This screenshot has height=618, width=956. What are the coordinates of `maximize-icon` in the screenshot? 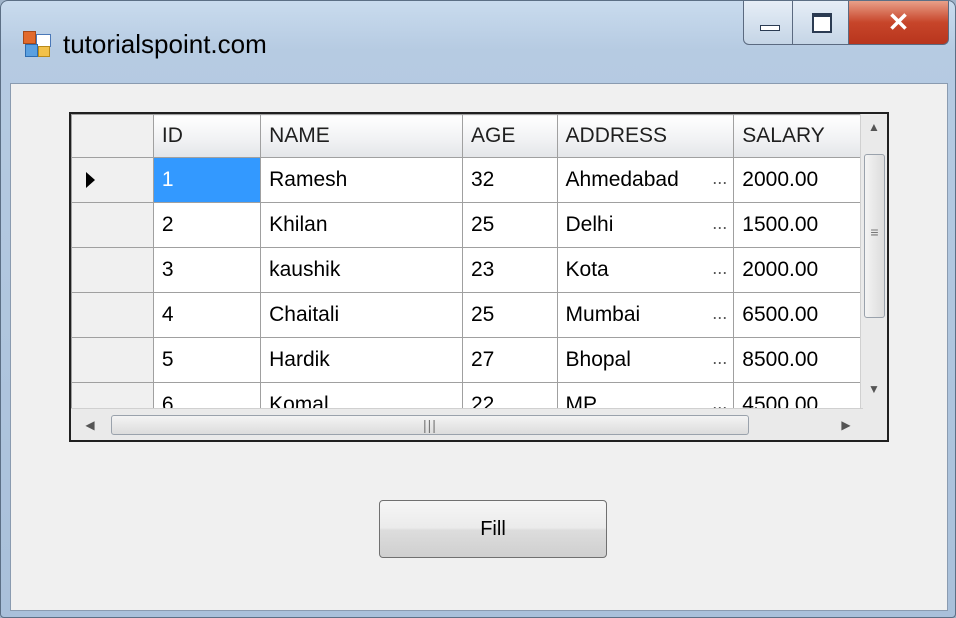 It's located at (822, 23).